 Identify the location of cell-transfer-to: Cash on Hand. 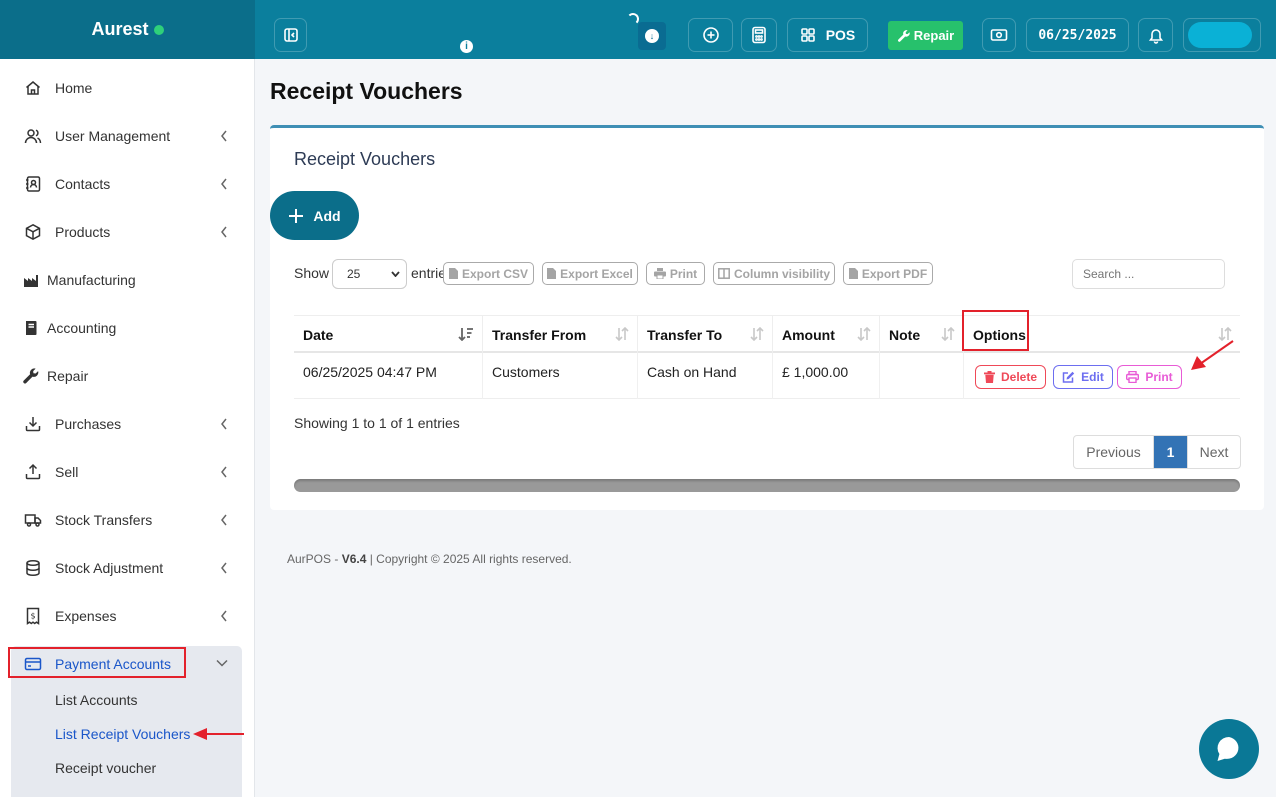
(705, 376).